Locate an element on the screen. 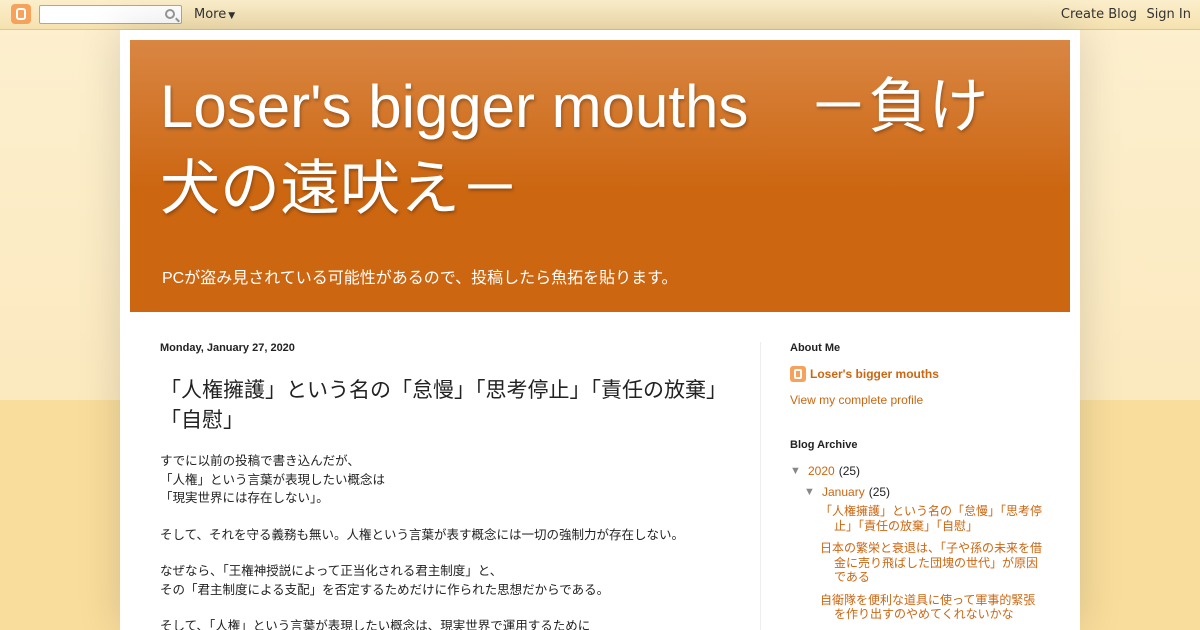 Image resolution: width=1200 pixels, height=630 pixels. archive-year-row: ▼ 2020 (25) is located at coordinates (917, 471).